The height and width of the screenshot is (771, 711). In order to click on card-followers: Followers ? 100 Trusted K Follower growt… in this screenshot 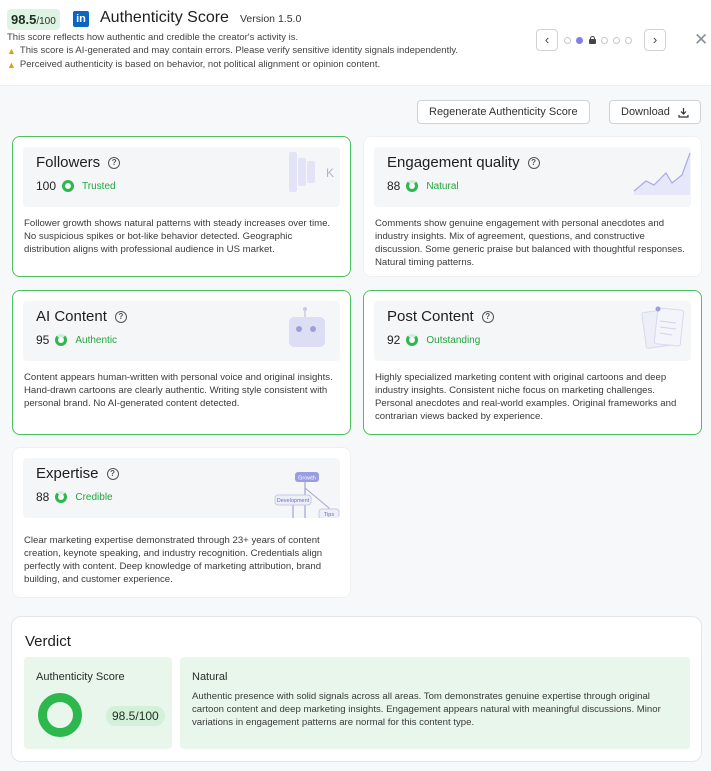, I will do `click(181, 206)`.